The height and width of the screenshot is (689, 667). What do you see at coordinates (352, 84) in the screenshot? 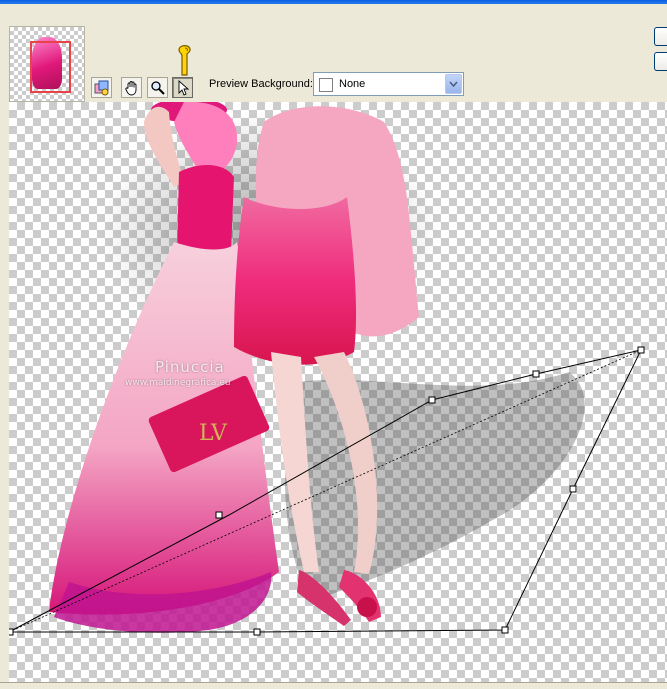
I see `preview-background-value: None` at bounding box center [352, 84].